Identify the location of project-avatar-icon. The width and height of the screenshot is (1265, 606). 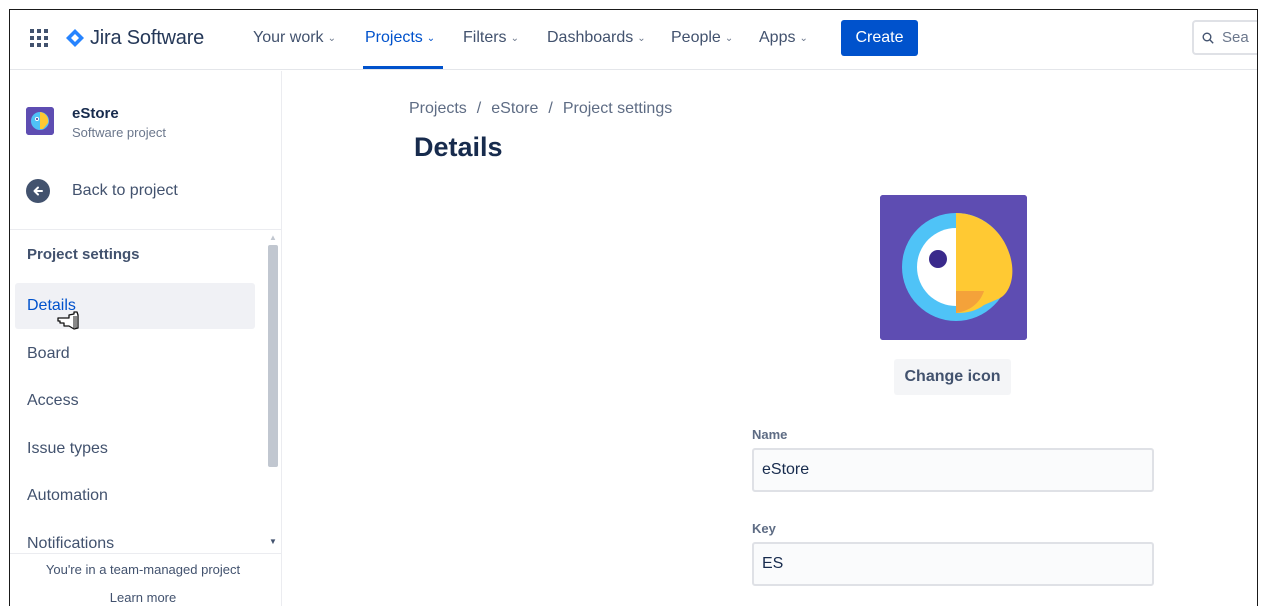
(40, 121).